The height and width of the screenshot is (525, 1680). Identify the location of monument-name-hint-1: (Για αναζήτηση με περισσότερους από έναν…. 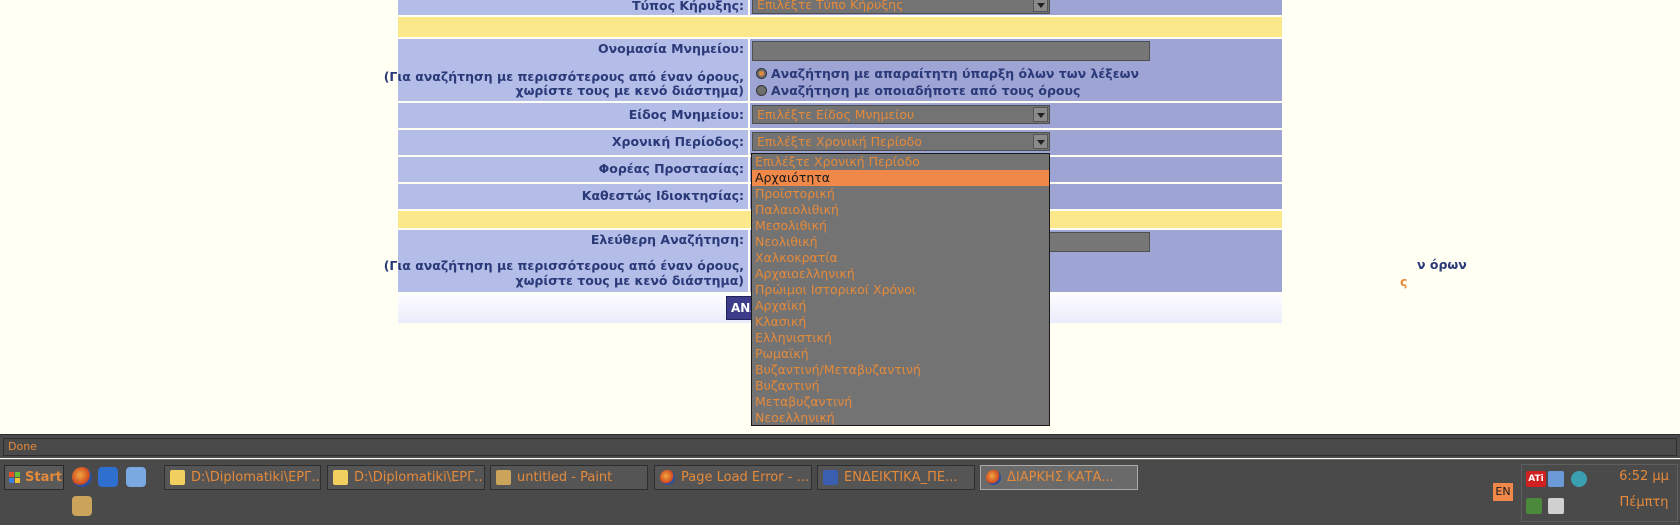
(563, 76).